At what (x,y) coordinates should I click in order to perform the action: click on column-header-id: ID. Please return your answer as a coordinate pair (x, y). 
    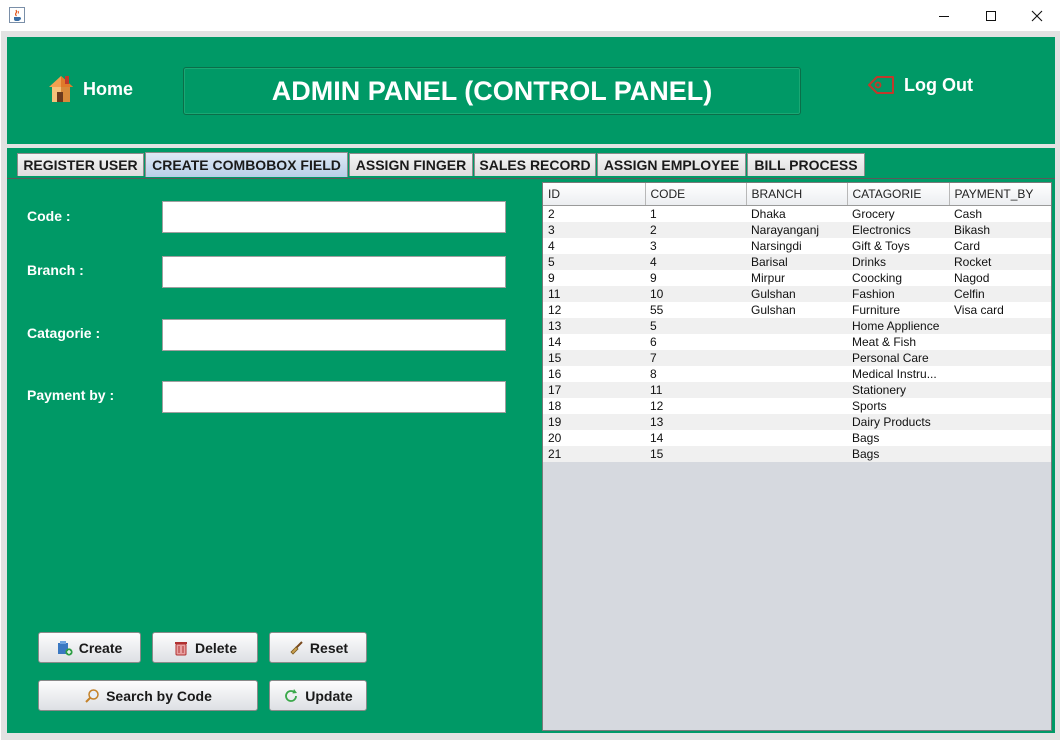
    Looking at the image, I should click on (594, 194).